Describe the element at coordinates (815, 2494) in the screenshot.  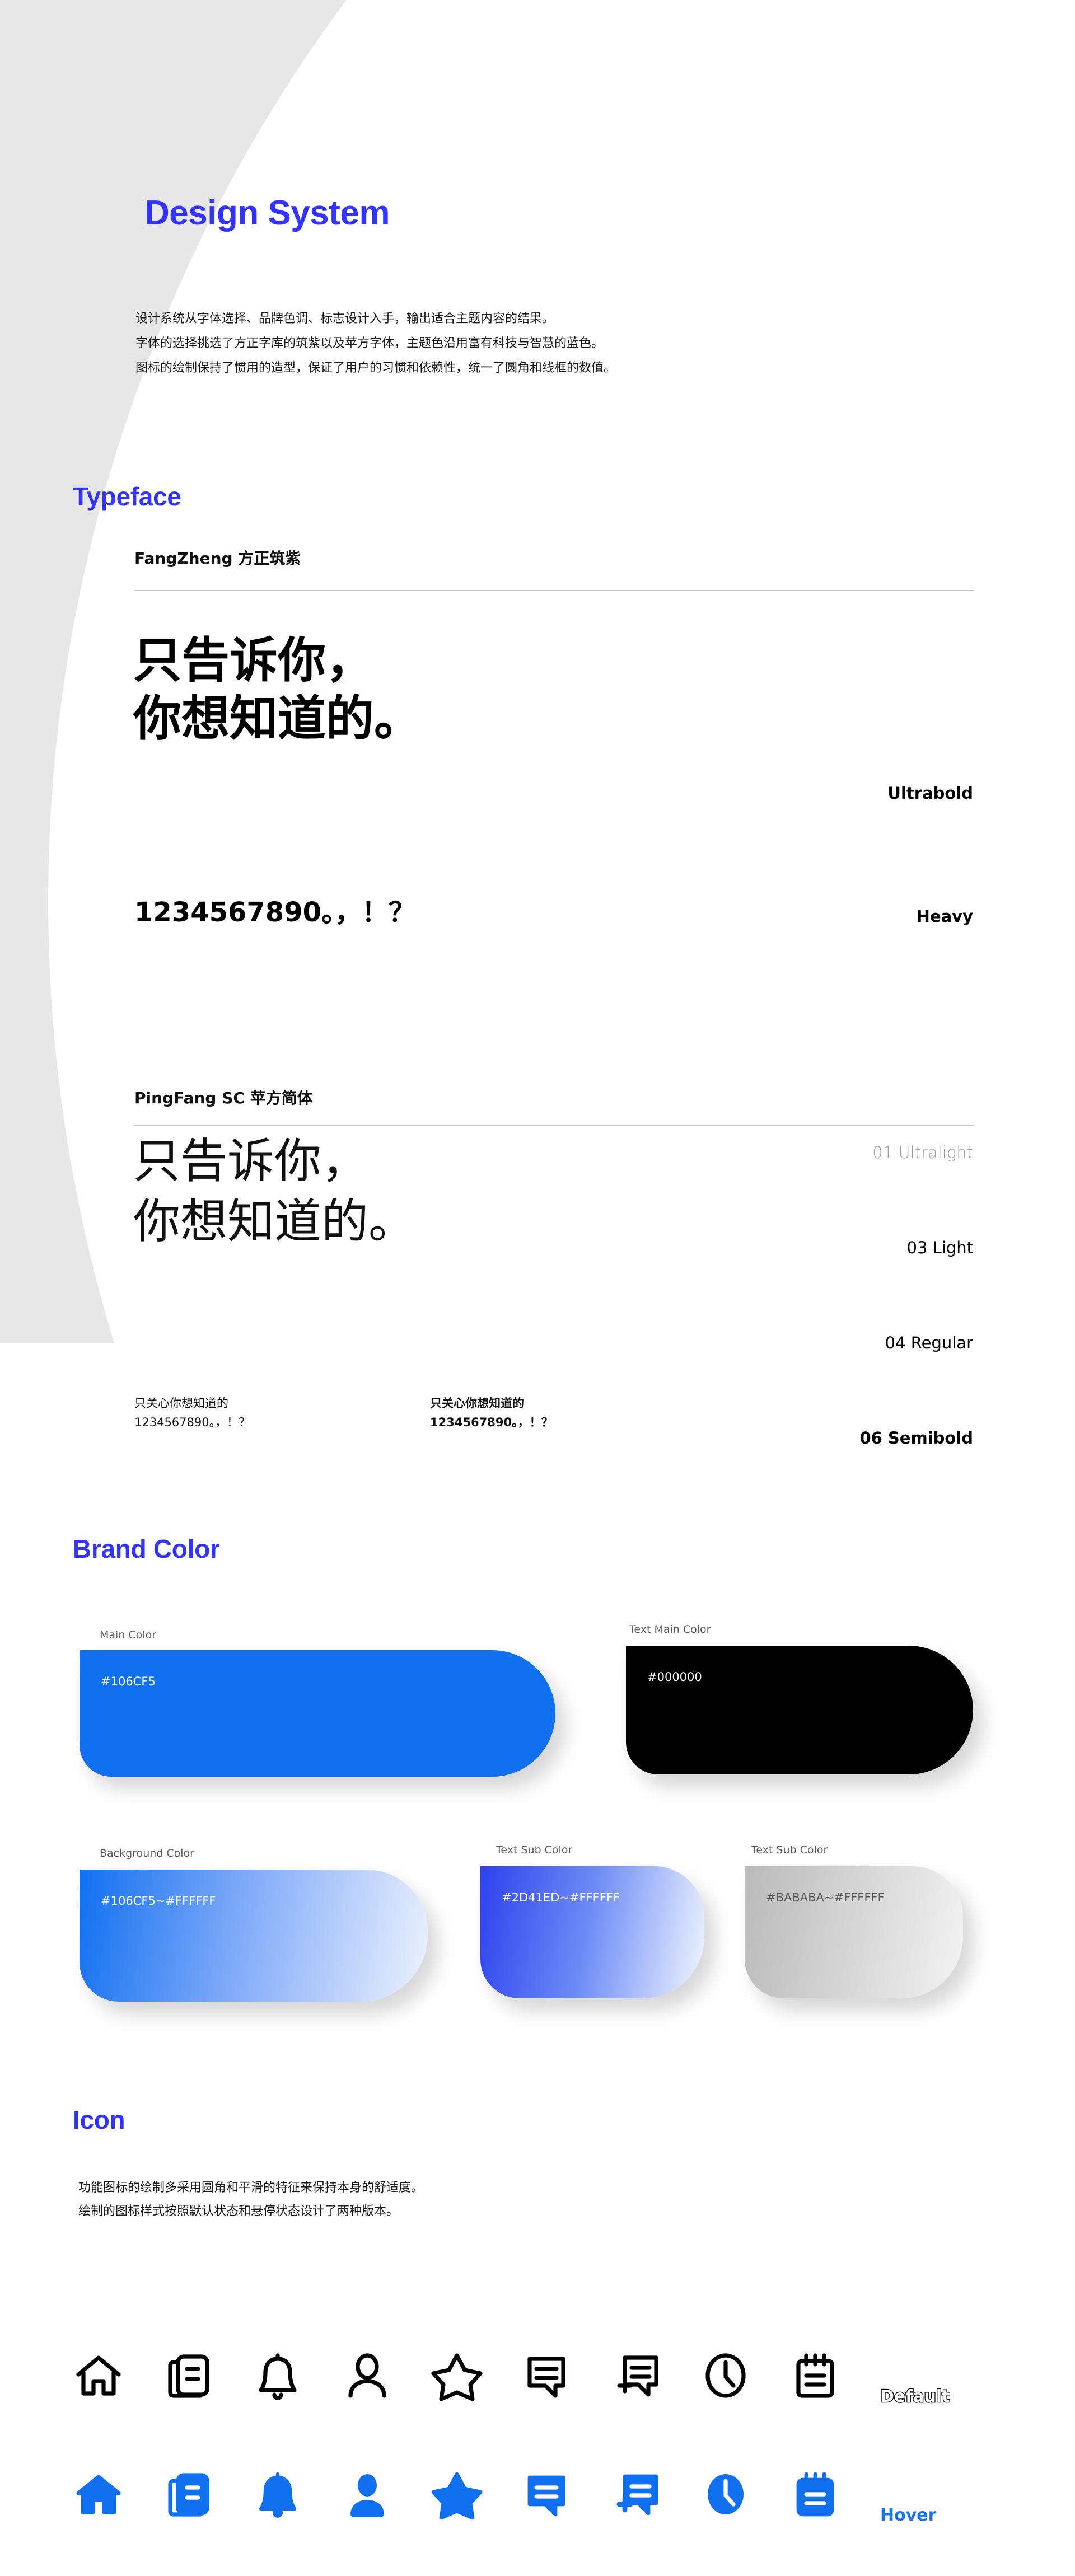
I see `notepad-icon-hover` at that location.